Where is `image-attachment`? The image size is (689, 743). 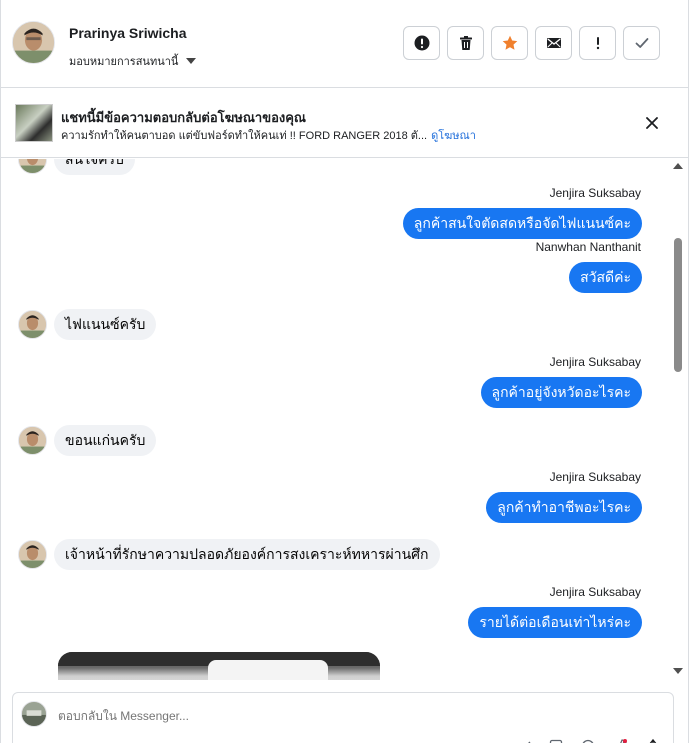
image-attachment is located at coordinates (219, 666).